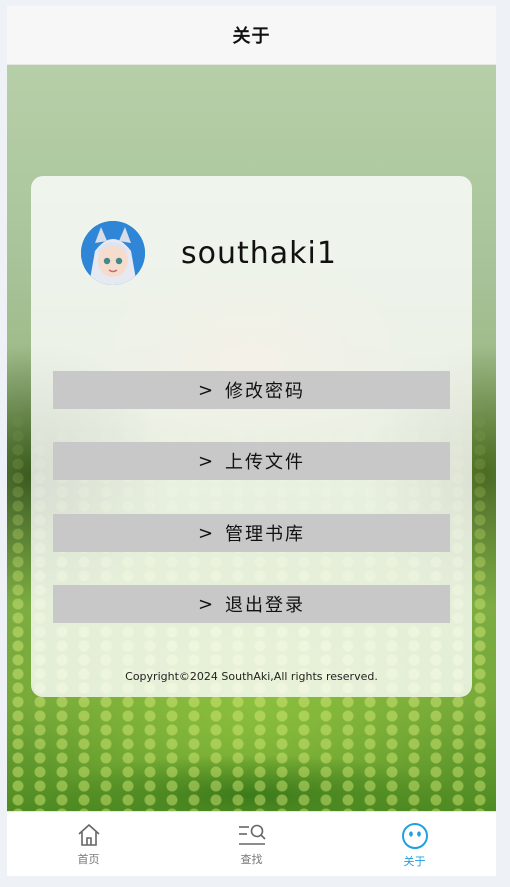  Describe the element at coordinates (88, 859) in the screenshot. I see `tab-home-label: 首页` at that location.